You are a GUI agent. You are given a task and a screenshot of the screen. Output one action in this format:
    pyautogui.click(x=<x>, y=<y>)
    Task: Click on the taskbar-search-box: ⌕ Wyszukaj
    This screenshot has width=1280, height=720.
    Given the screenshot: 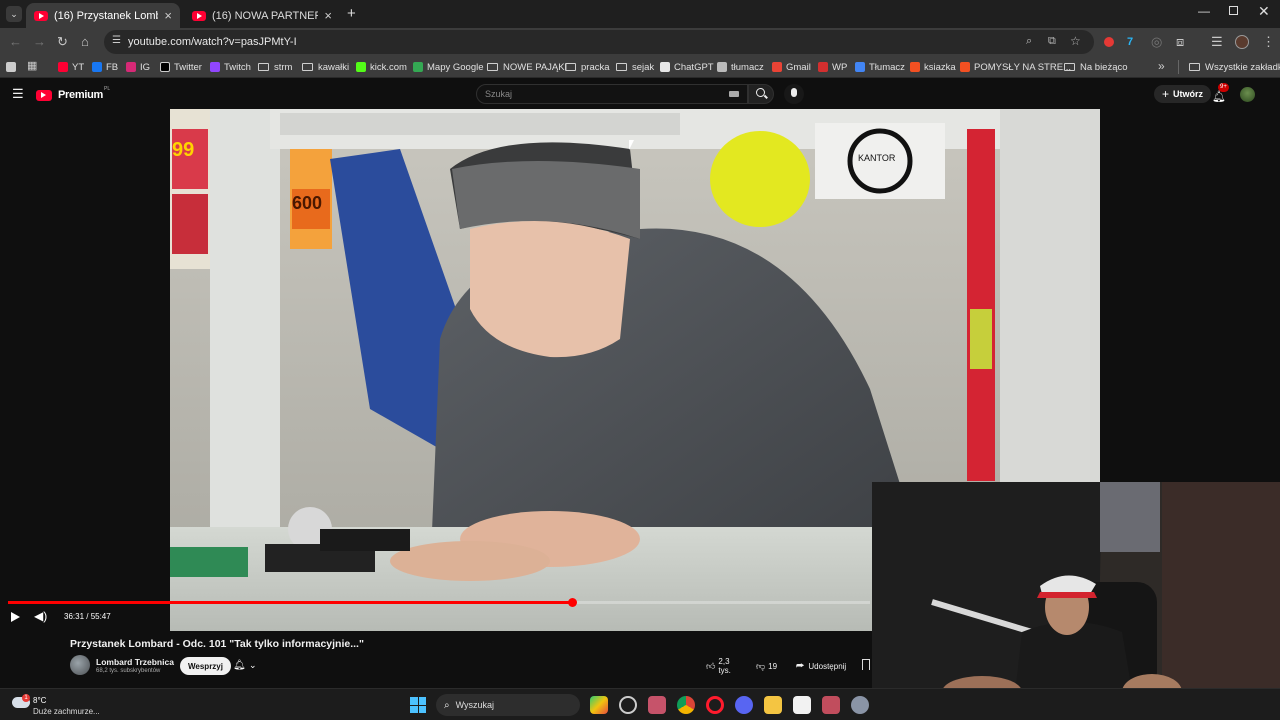 What is the action you would take?
    pyautogui.click(x=508, y=705)
    